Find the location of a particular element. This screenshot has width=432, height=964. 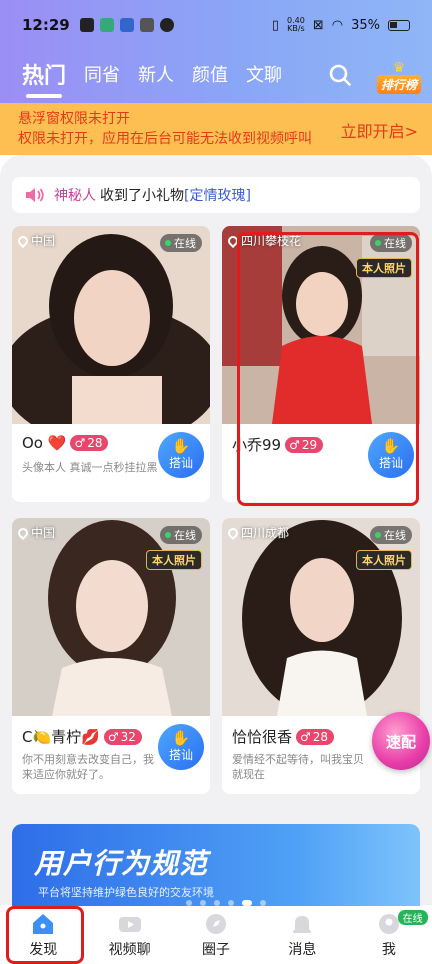

permission-notice: 悬浮窗权限未打开 权限未打开，应用在后台可能无法收到视频呼叫 立即开启> is located at coordinates (216, 129).